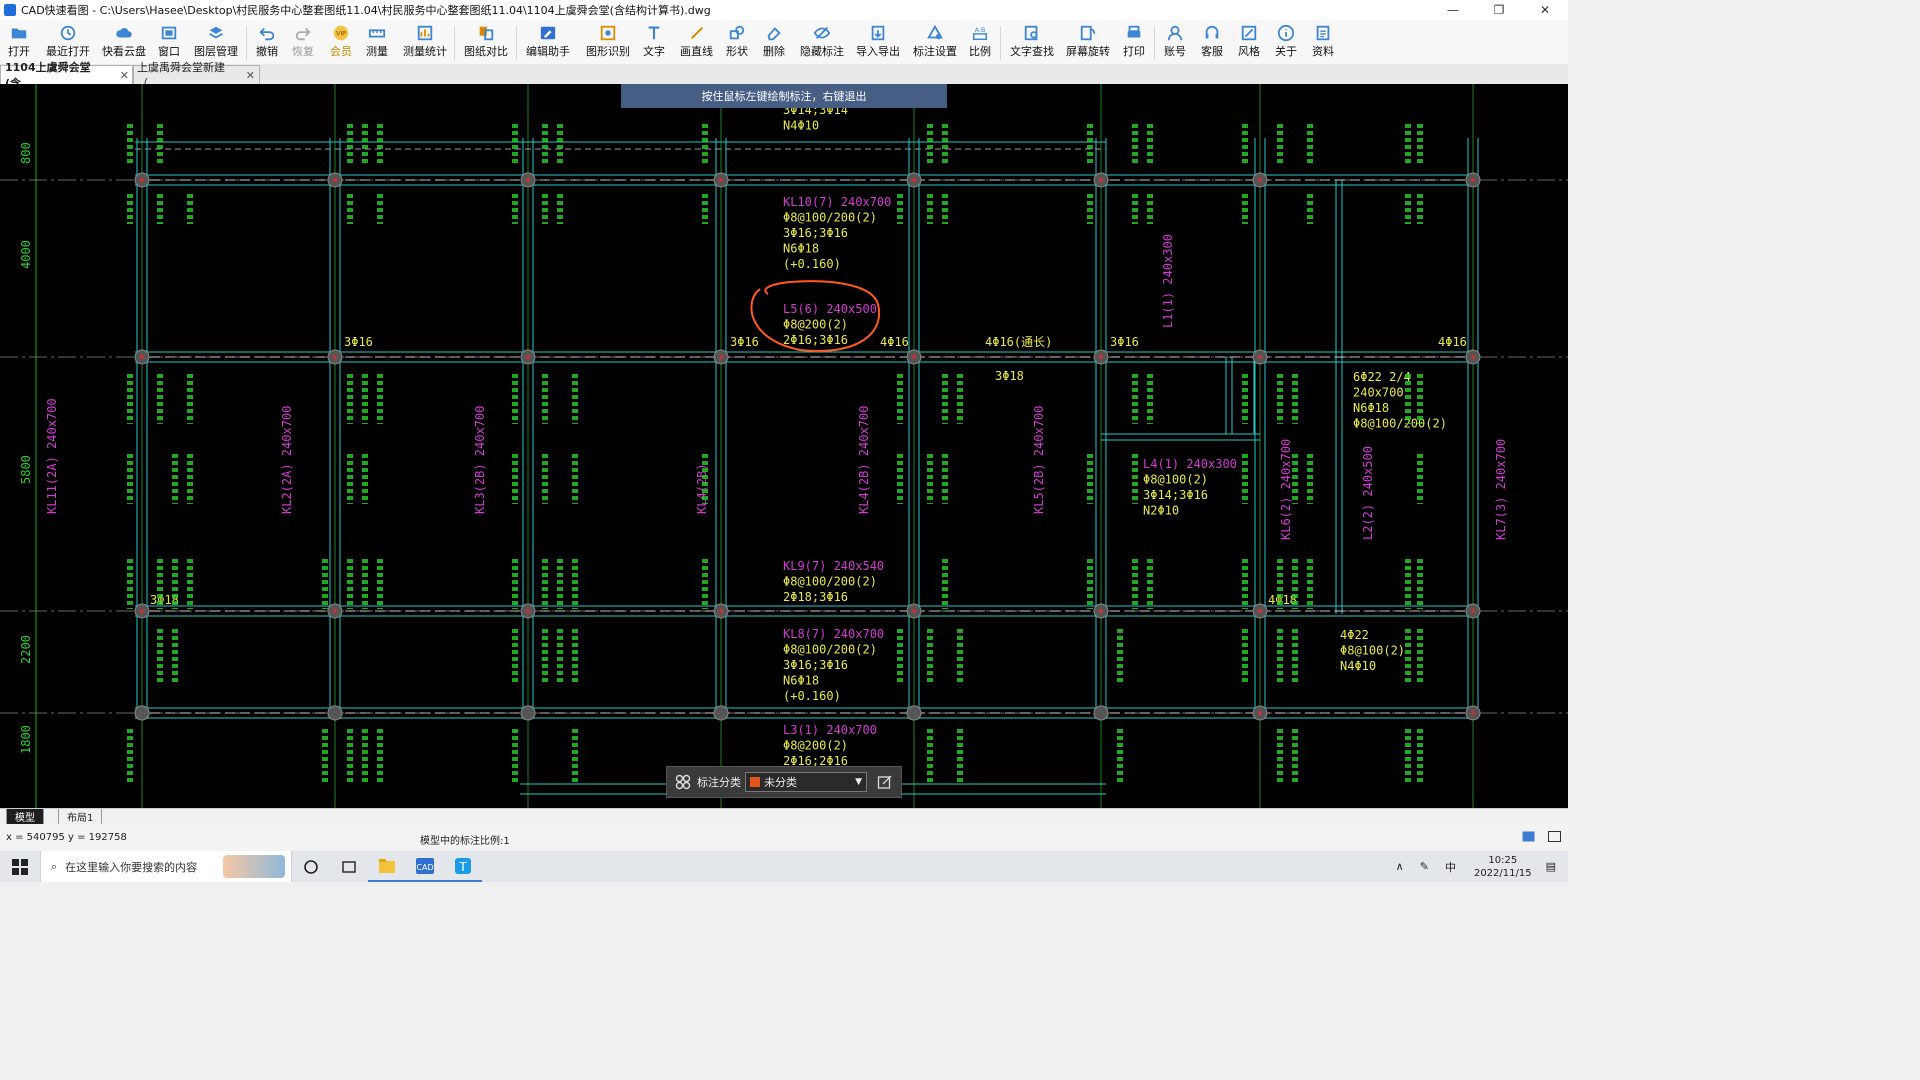 The width and height of the screenshot is (1920, 1080). Describe the element at coordinates (1545, 10) in the screenshot. I see `close-button: ✕` at that location.